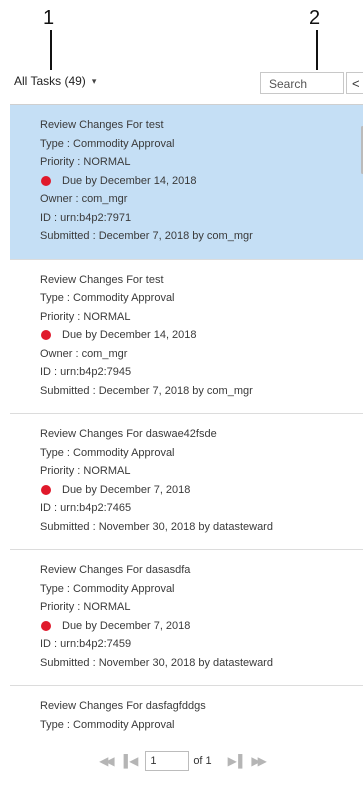 The image size is (363, 785). Describe the element at coordinates (202, 761) in the screenshot. I see `page-count-label: of 1` at that location.